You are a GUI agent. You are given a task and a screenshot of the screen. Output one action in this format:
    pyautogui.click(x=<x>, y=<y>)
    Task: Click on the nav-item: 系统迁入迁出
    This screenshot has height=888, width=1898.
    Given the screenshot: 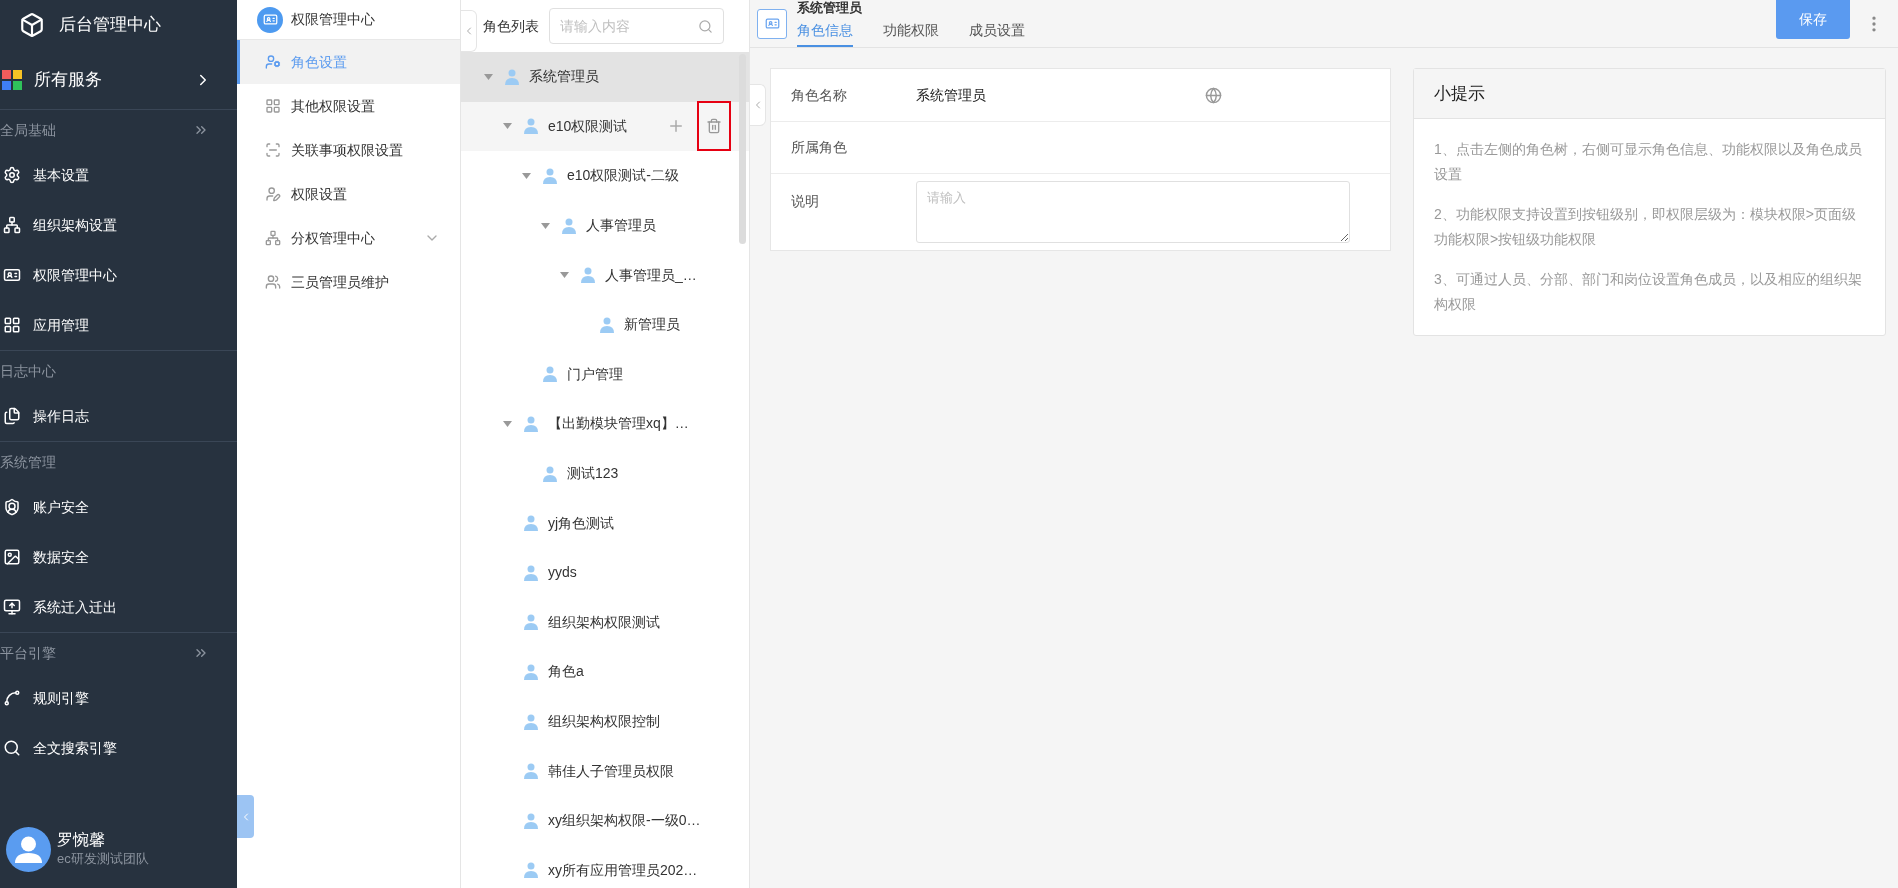 What is the action you would take?
    pyautogui.click(x=118, y=607)
    